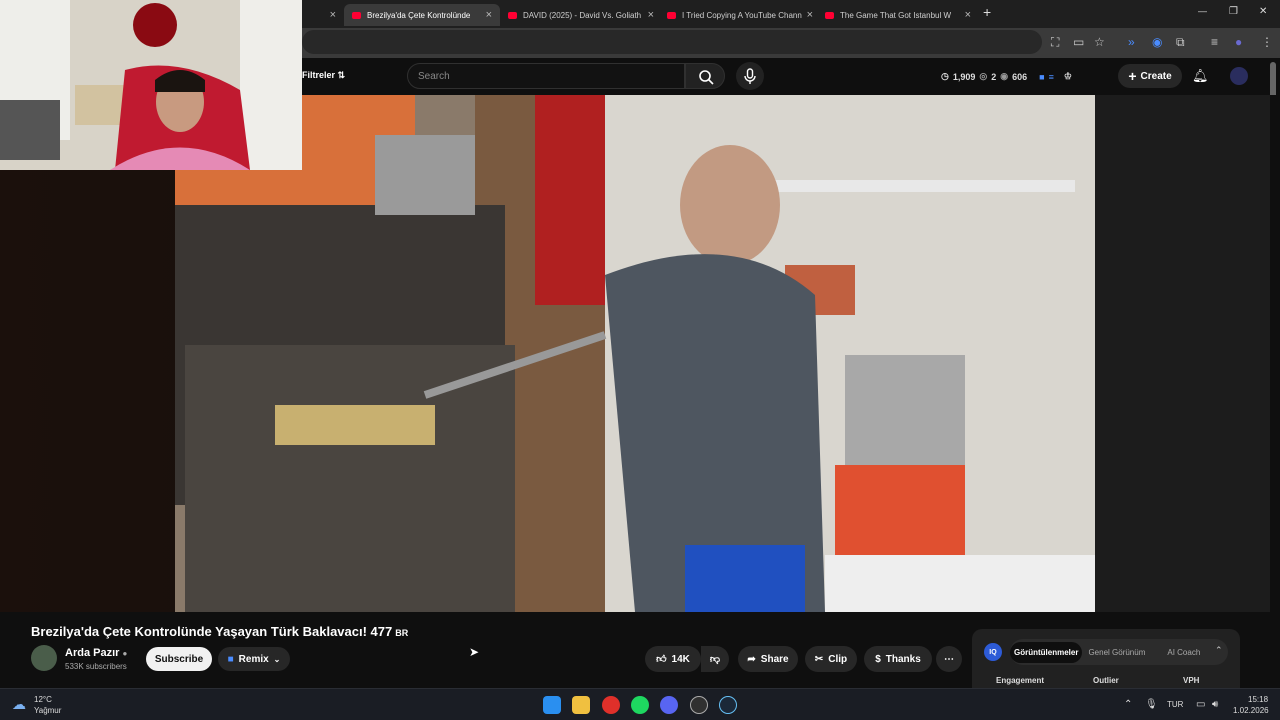 The width and height of the screenshot is (1280, 720). I want to click on channel-name-text: Arda Pazır, so click(92, 653).